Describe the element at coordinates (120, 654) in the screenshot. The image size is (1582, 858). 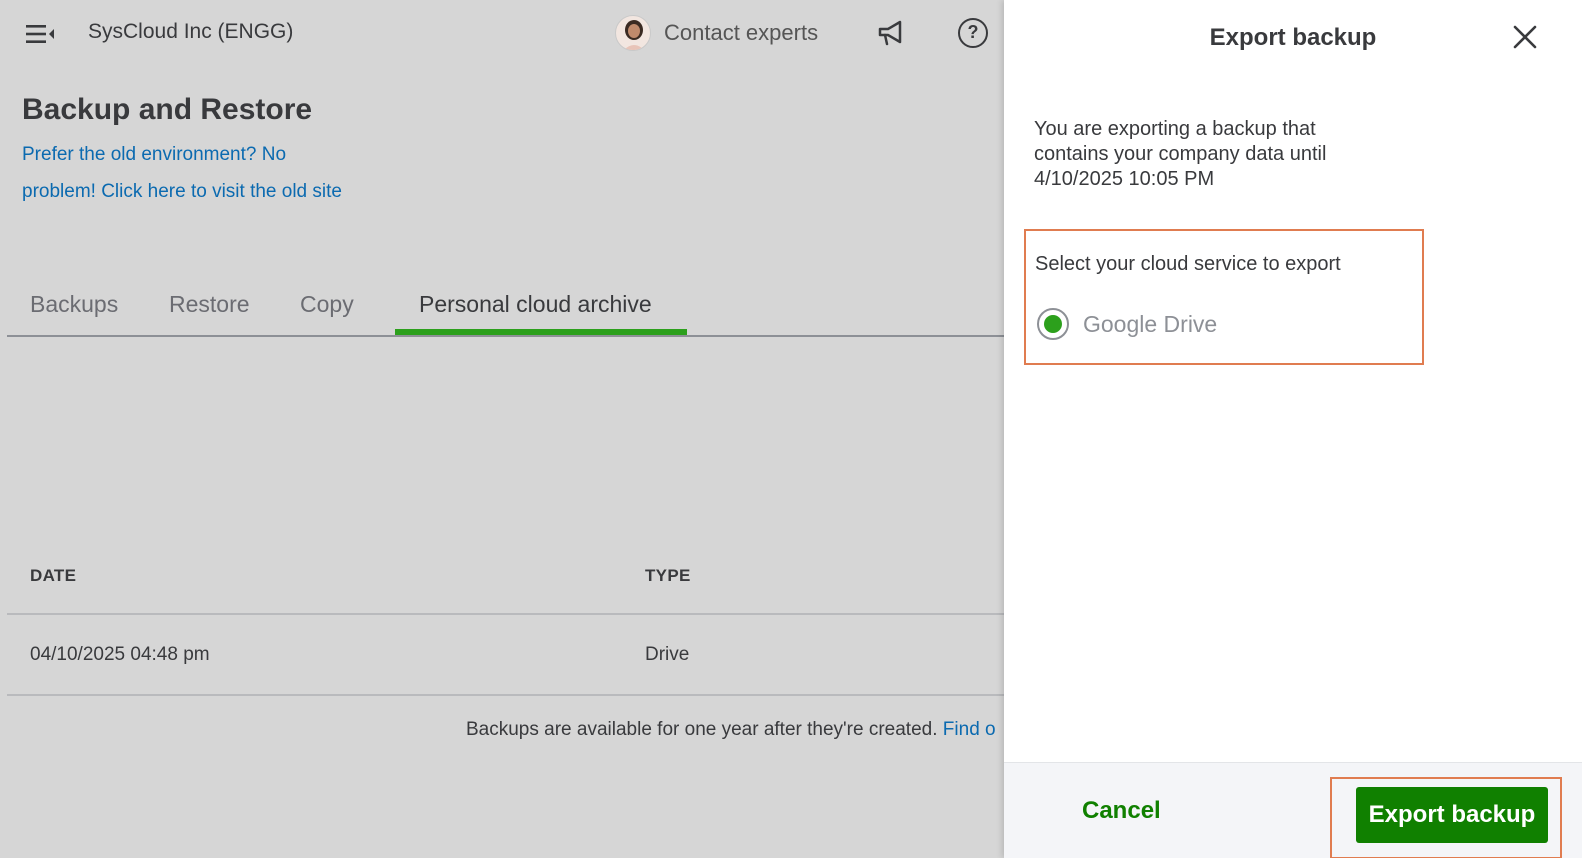
I see `row-date: 04/10/2025 04:48 pm` at that location.